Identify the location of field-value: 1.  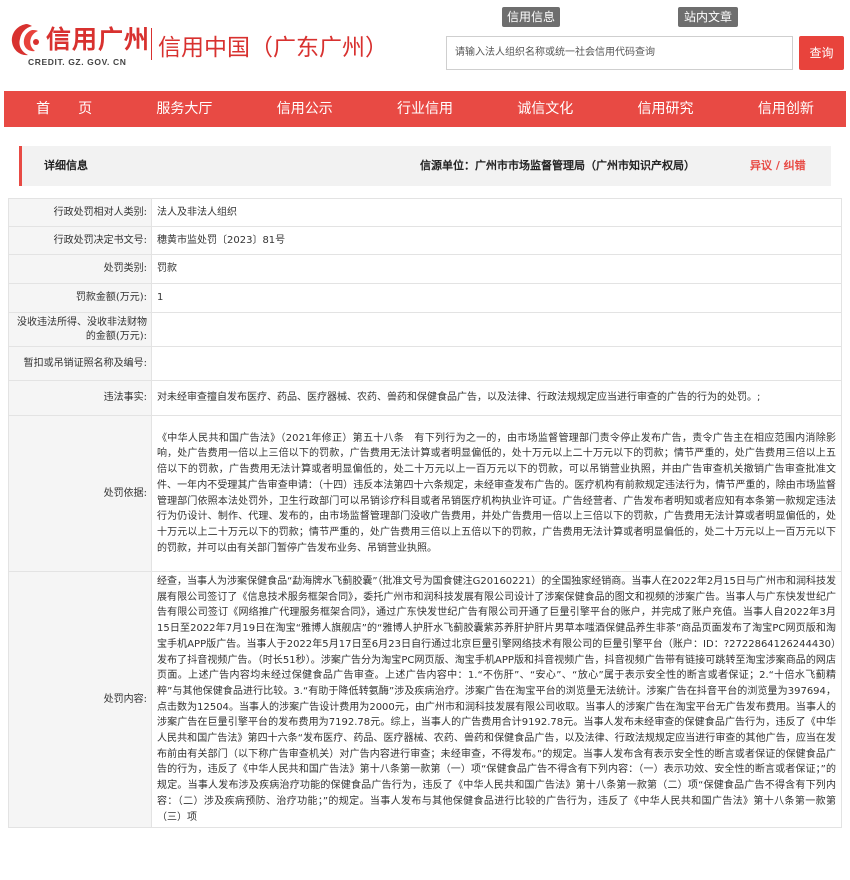
(496, 298).